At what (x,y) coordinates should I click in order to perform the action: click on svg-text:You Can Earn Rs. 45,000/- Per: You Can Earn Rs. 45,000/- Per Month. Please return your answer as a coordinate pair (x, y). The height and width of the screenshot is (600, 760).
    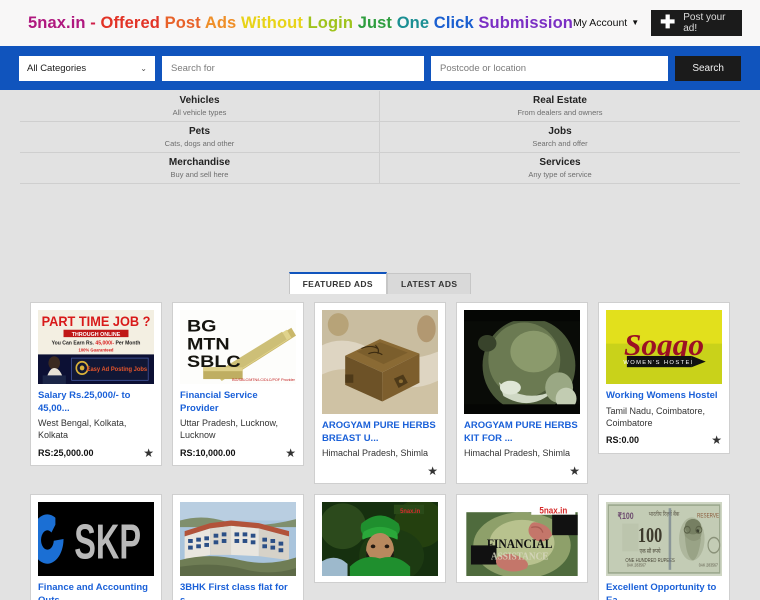
    Looking at the image, I should click on (96, 343).